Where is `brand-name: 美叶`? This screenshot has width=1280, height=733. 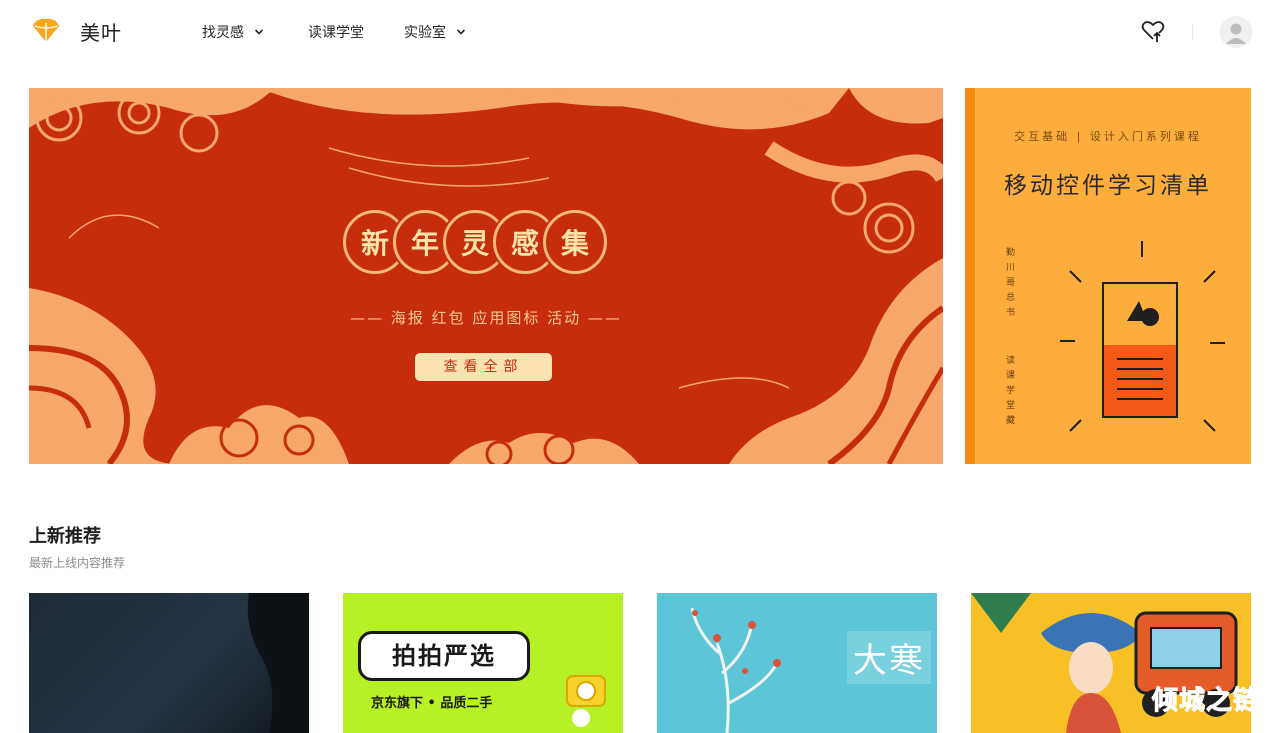
brand-name: 美叶 is located at coordinates (101, 31).